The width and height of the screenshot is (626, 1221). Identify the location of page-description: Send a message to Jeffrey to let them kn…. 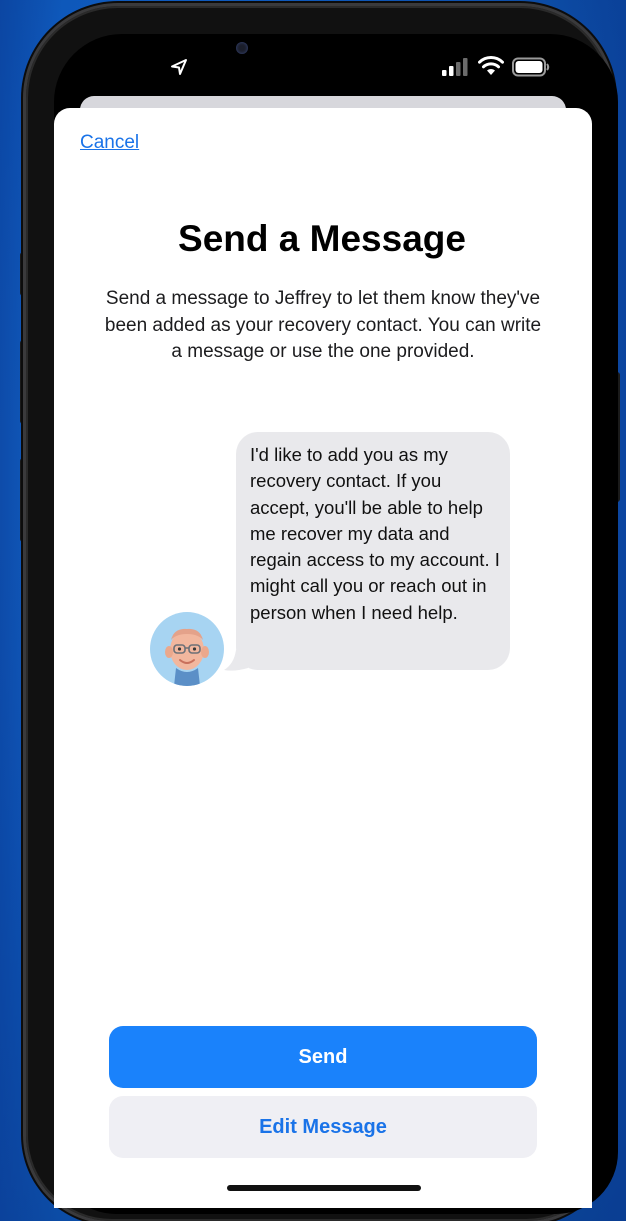
(323, 325).